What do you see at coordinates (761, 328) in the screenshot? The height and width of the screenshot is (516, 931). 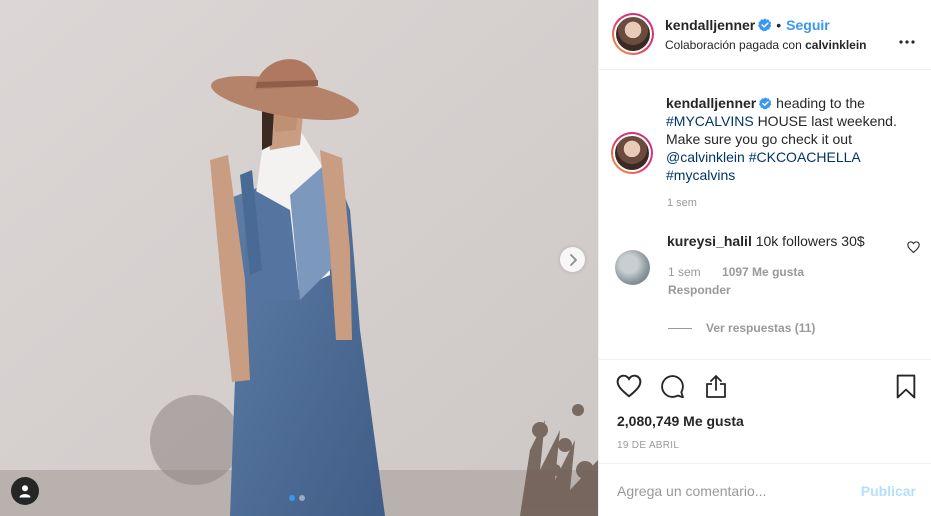 I see `view-replies-label: Ver respuestas (11)` at bounding box center [761, 328].